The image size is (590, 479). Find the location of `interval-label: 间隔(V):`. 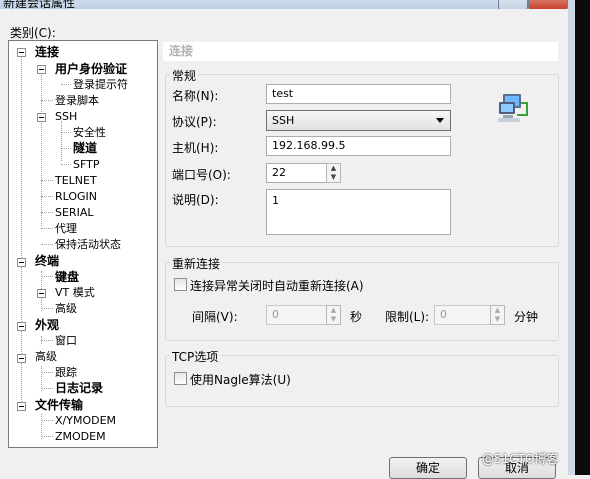

interval-label: 间隔(V): is located at coordinates (215, 317).